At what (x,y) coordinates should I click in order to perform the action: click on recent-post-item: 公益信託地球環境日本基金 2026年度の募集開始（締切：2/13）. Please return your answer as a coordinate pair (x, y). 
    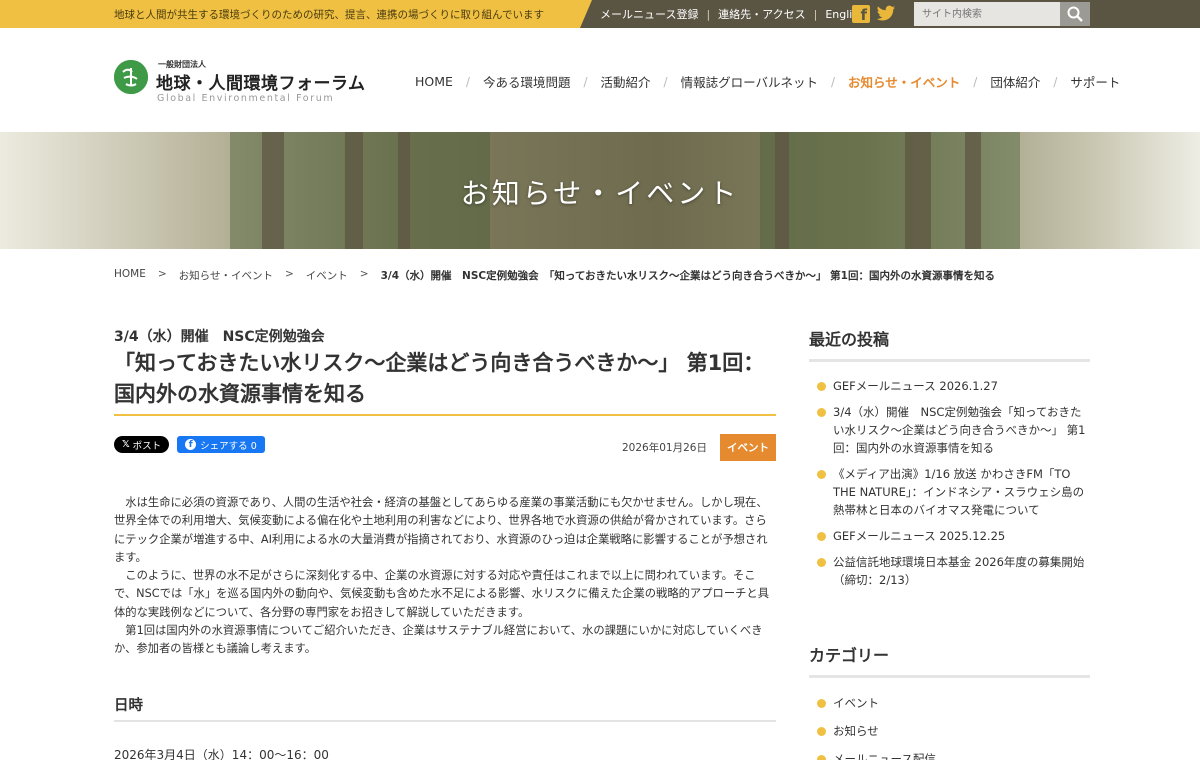
    Looking at the image, I should click on (949, 571).